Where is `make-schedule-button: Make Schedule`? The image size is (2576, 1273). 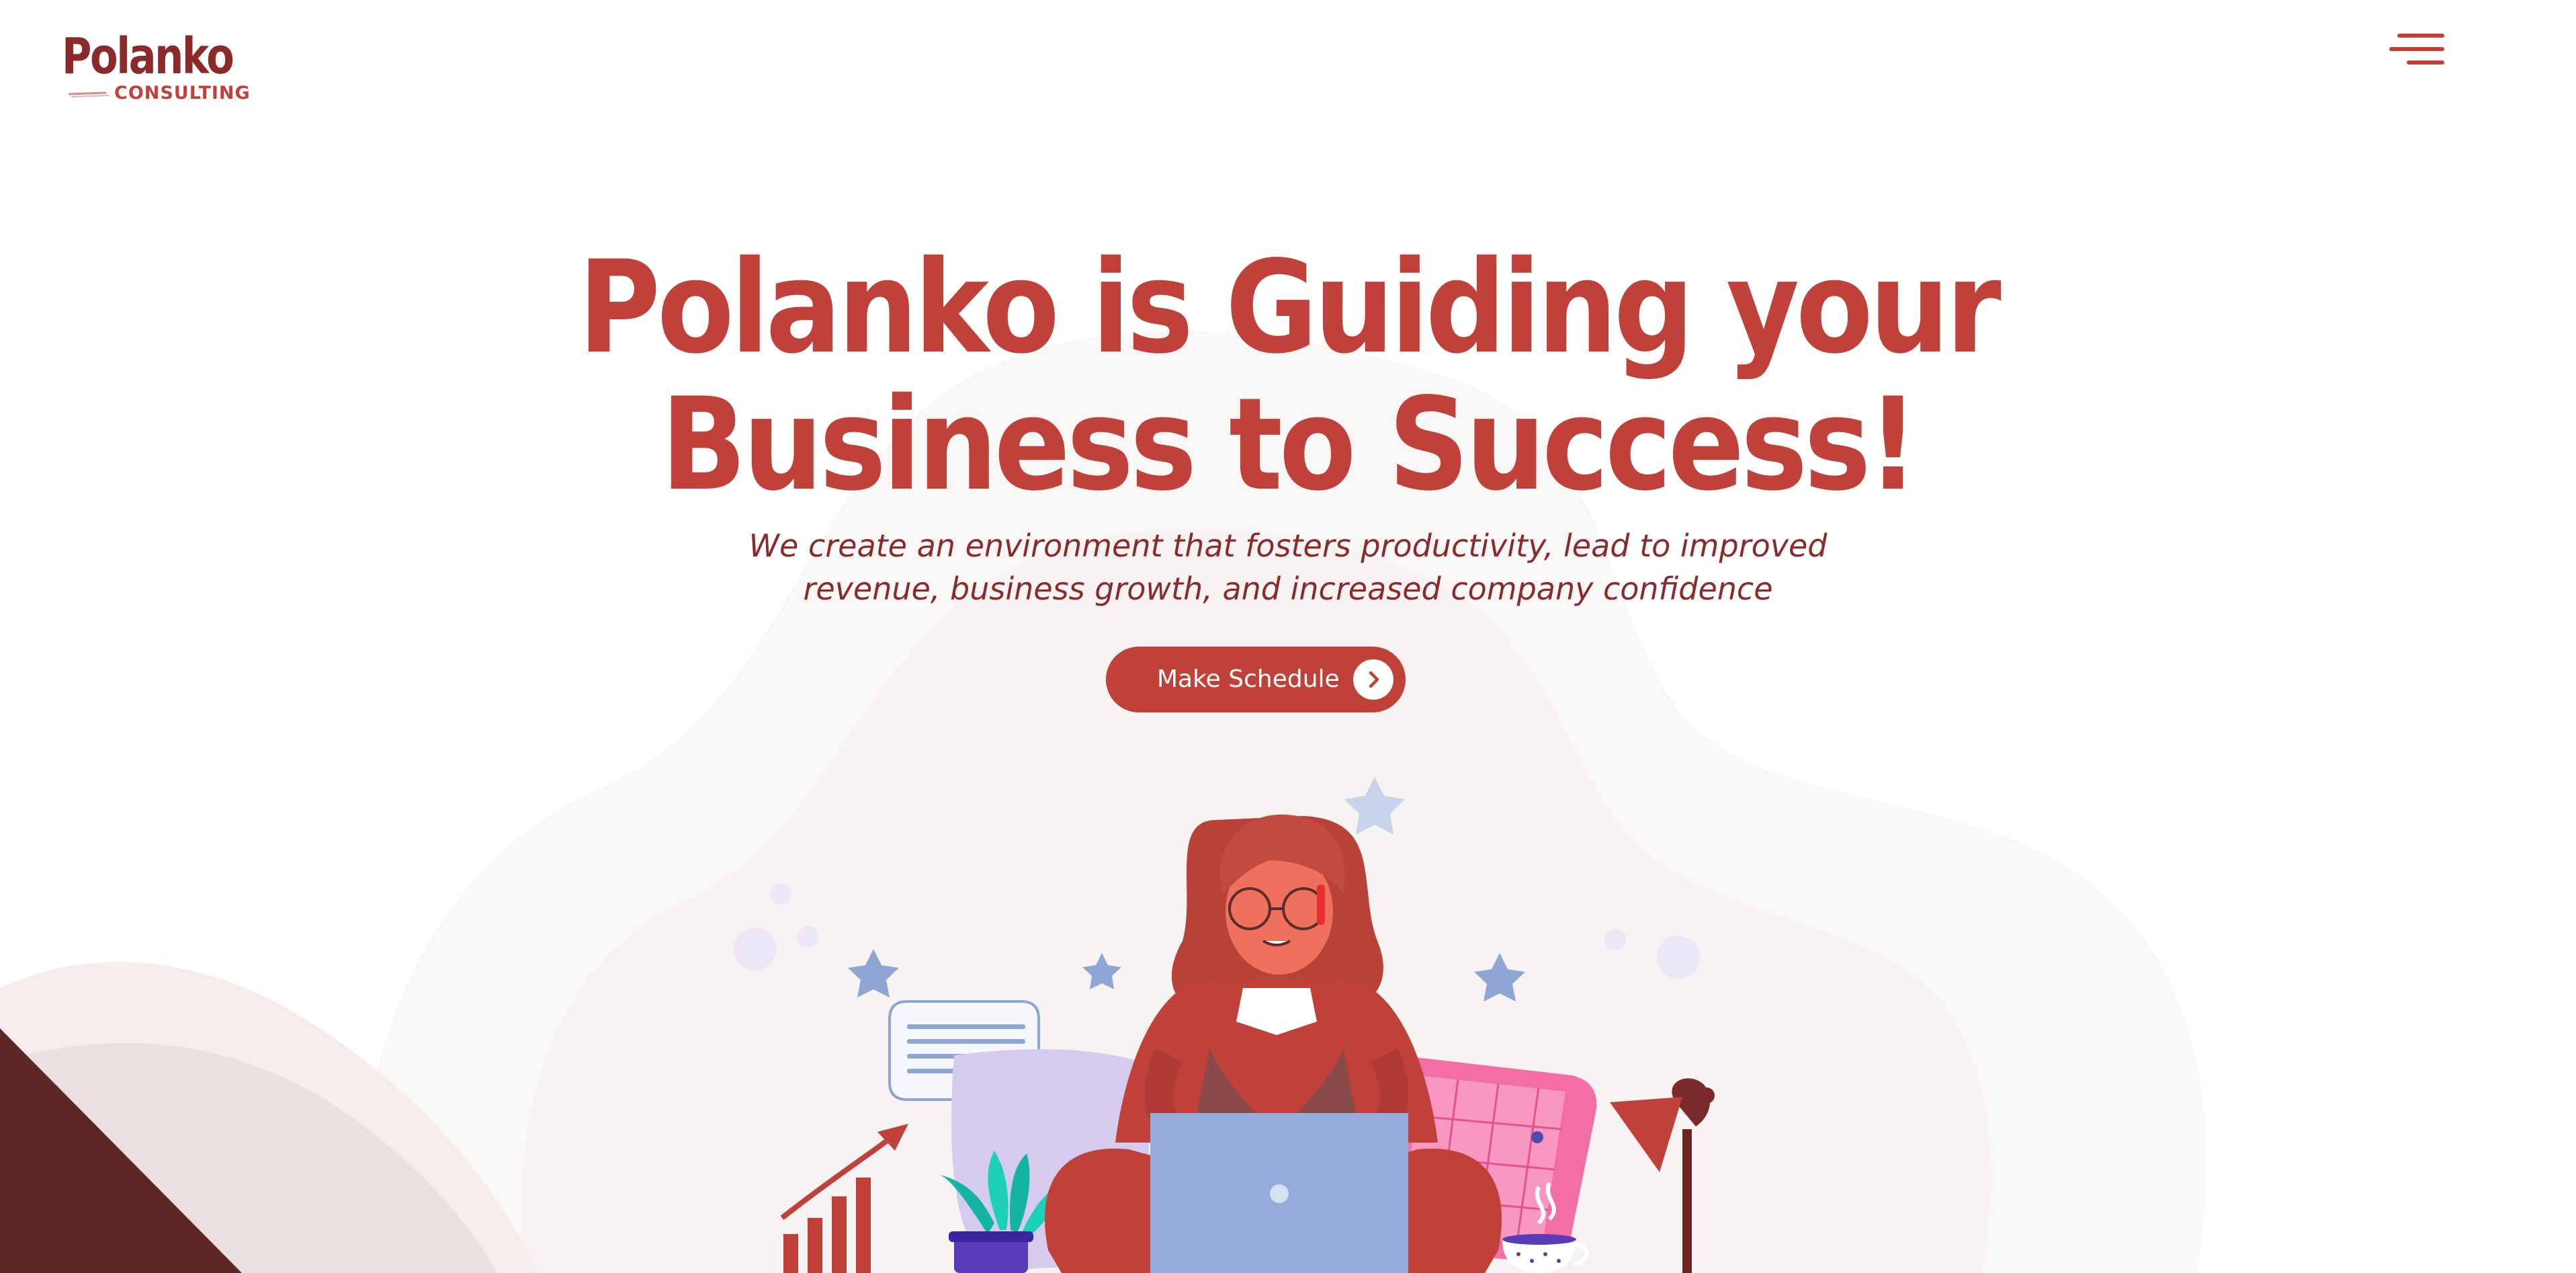
make-schedule-button: Make Schedule is located at coordinates (1256, 679).